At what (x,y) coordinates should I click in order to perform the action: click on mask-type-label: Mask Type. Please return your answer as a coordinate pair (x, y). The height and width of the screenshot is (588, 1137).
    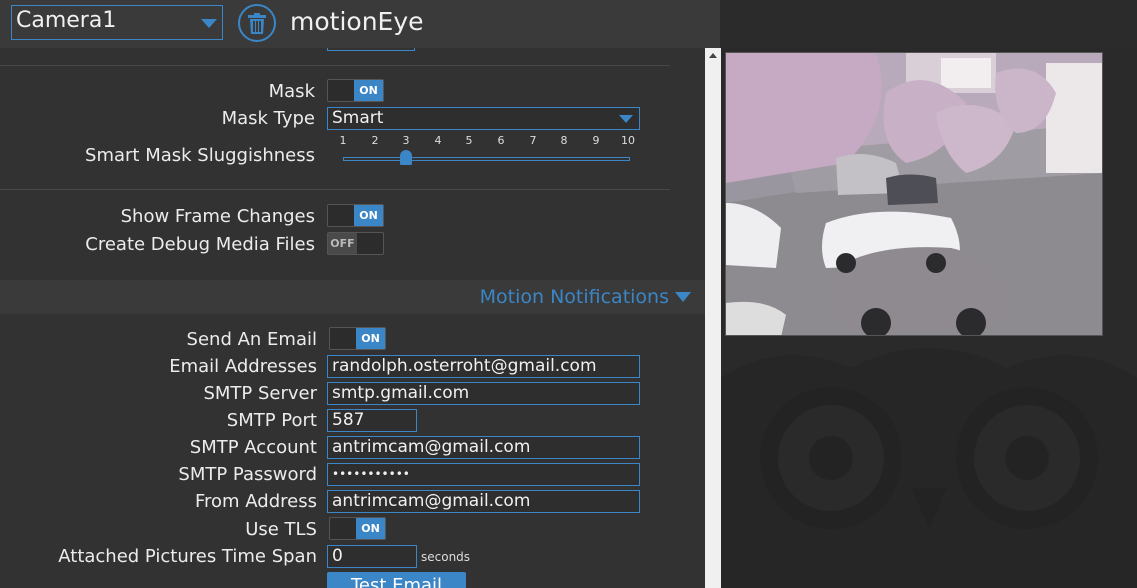
    Looking at the image, I should click on (268, 118).